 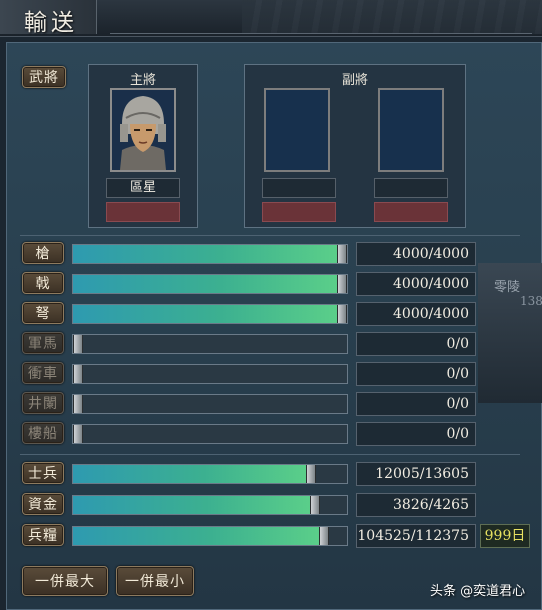 I want to click on halberd-button: 戟, so click(x=43, y=283).